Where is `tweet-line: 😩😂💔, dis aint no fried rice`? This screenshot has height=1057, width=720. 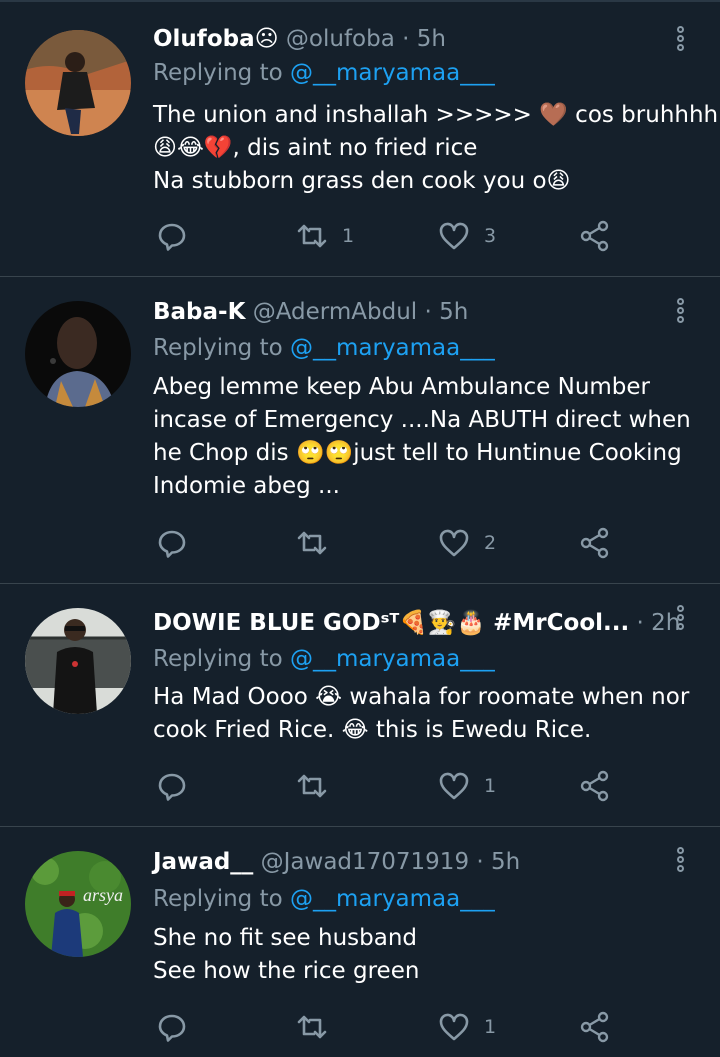 tweet-line: 😩😂💔, dis aint no fried rice is located at coordinates (315, 148).